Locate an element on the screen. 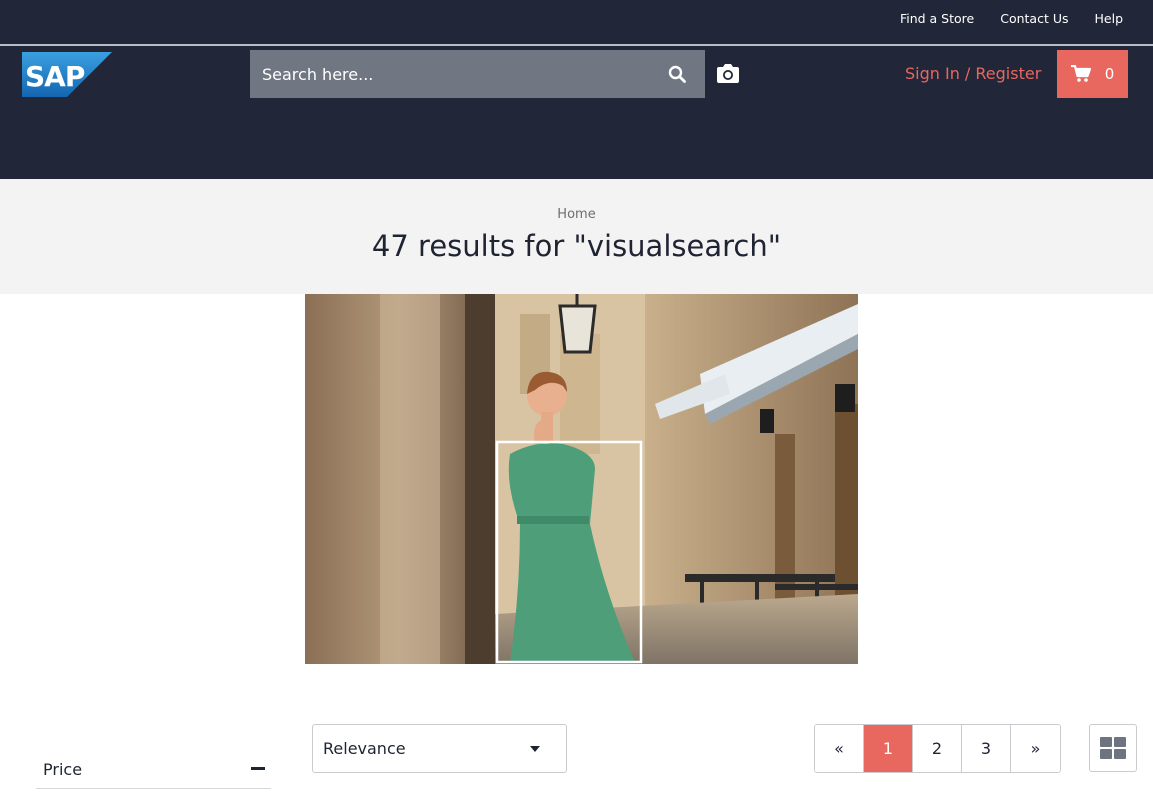  title-band: Home 47 results for "visualsearch" is located at coordinates (576, 236).